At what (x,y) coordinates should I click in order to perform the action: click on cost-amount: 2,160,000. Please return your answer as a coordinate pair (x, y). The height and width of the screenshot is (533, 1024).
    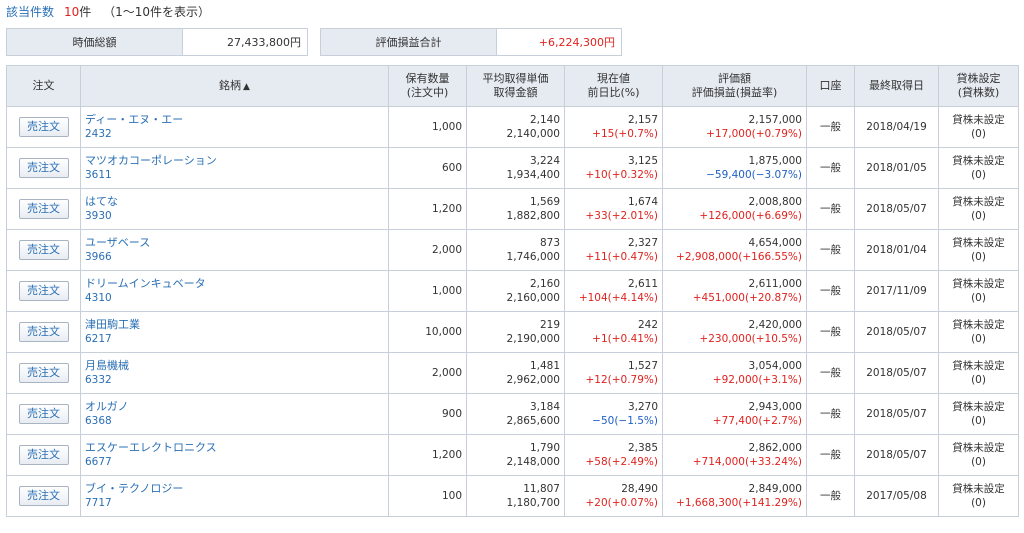
    Looking at the image, I should click on (533, 298).